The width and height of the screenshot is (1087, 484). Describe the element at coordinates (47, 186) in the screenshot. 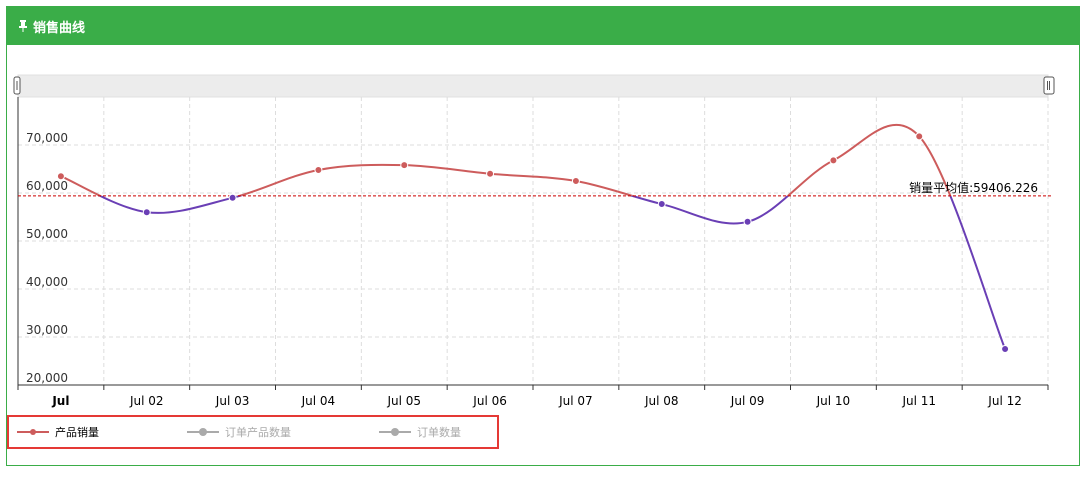

I see `y-tick-label: 60,000` at that location.